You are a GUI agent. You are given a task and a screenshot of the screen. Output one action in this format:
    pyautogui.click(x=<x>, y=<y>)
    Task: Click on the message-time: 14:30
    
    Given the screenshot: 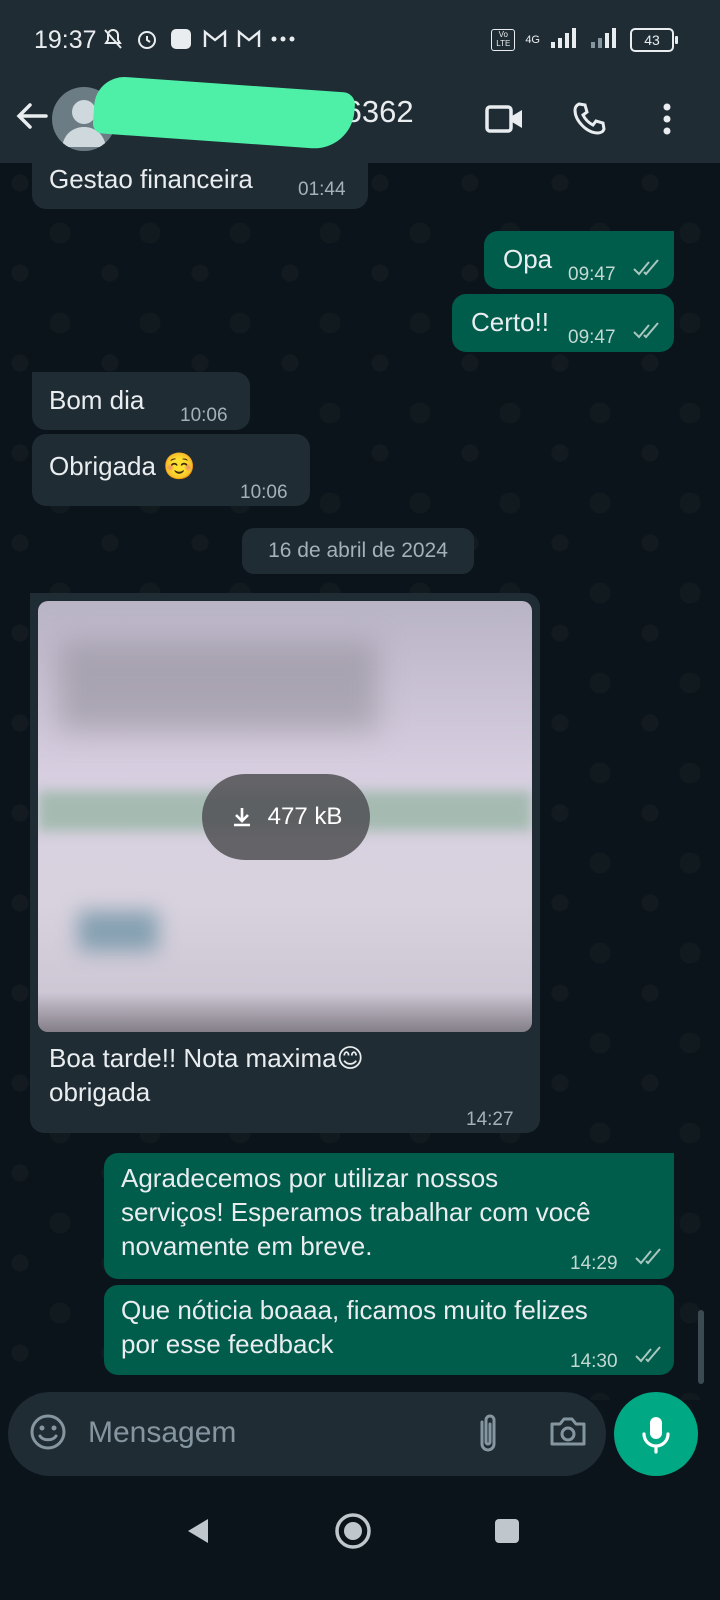 What is the action you would take?
    pyautogui.click(x=594, y=1361)
    